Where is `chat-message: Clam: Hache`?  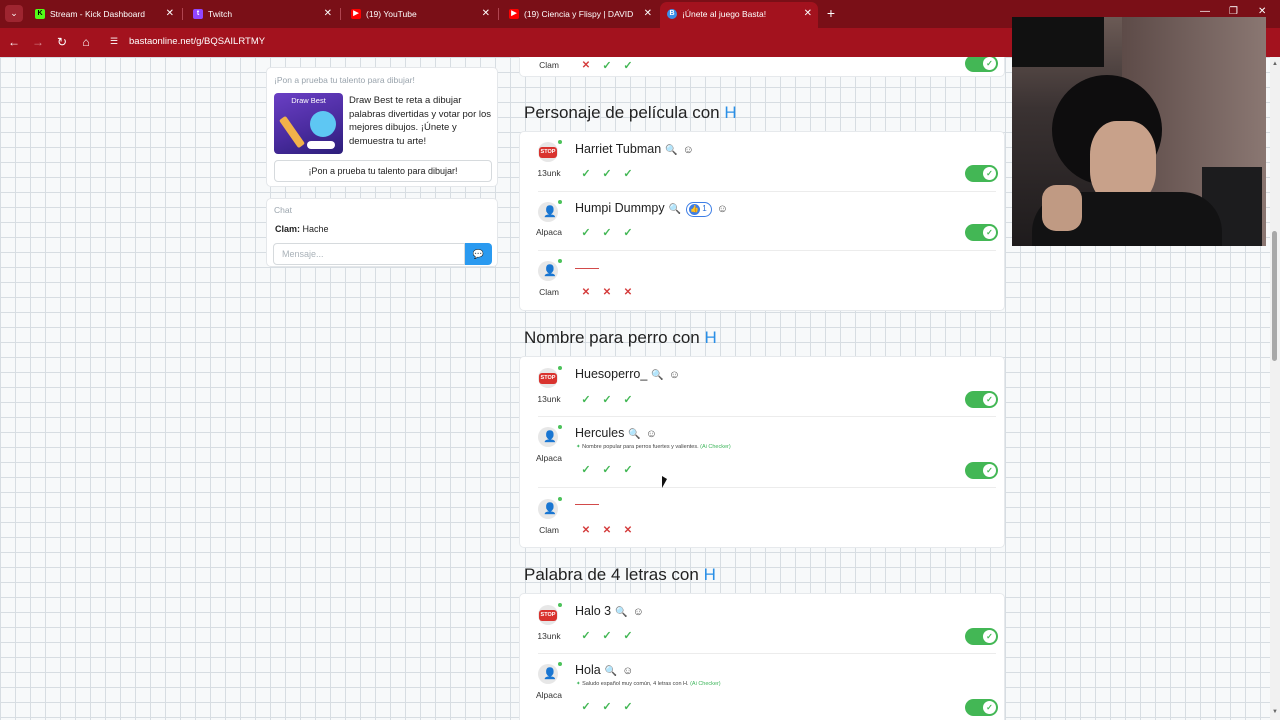 chat-message: Clam: Hache is located at coordinates (302, 229).